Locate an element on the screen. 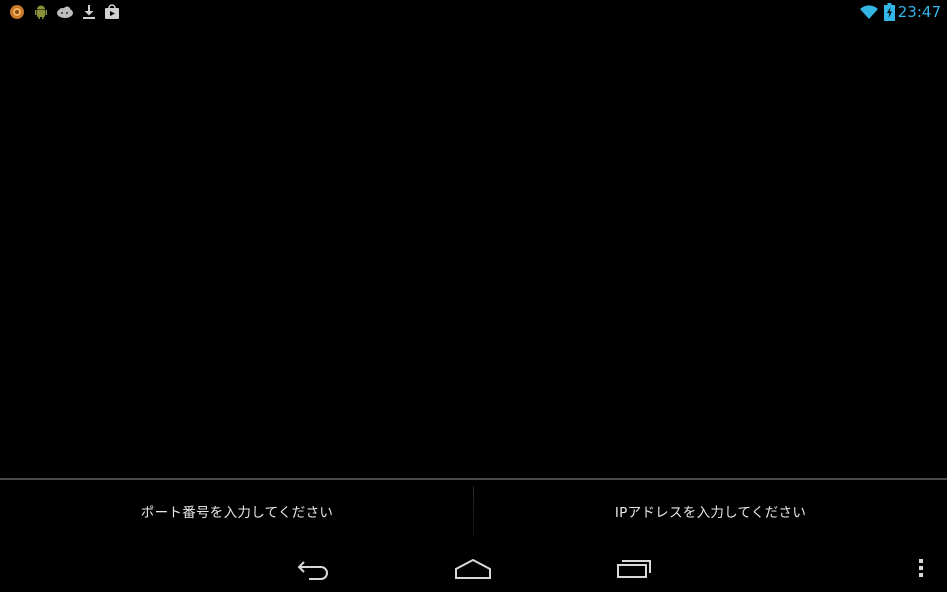 This screenshot has width=947, height=592. back-button is located at coordinates (313, 568).